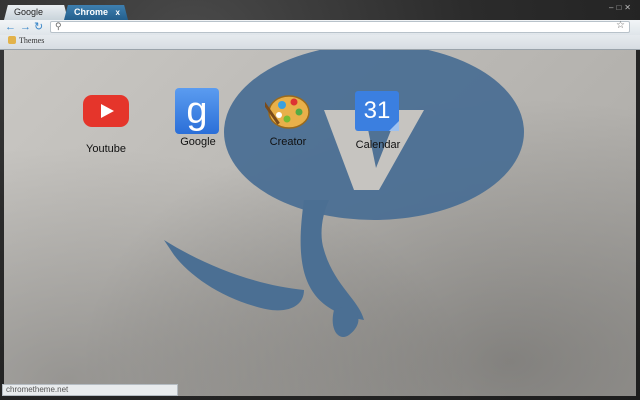 The image size is (640, 400). I want to click on bookmarks-bar: Themes, so click(320, 42).